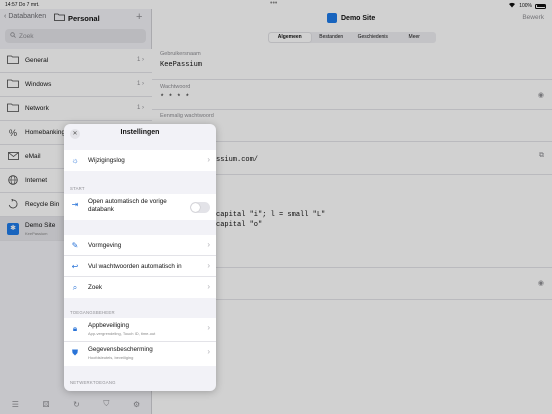  What do you see at coordinates (140, 245) in the screenshot?
I see `appearance-row: ✎ Vormgeving ›` at bounding box center [140, 245].